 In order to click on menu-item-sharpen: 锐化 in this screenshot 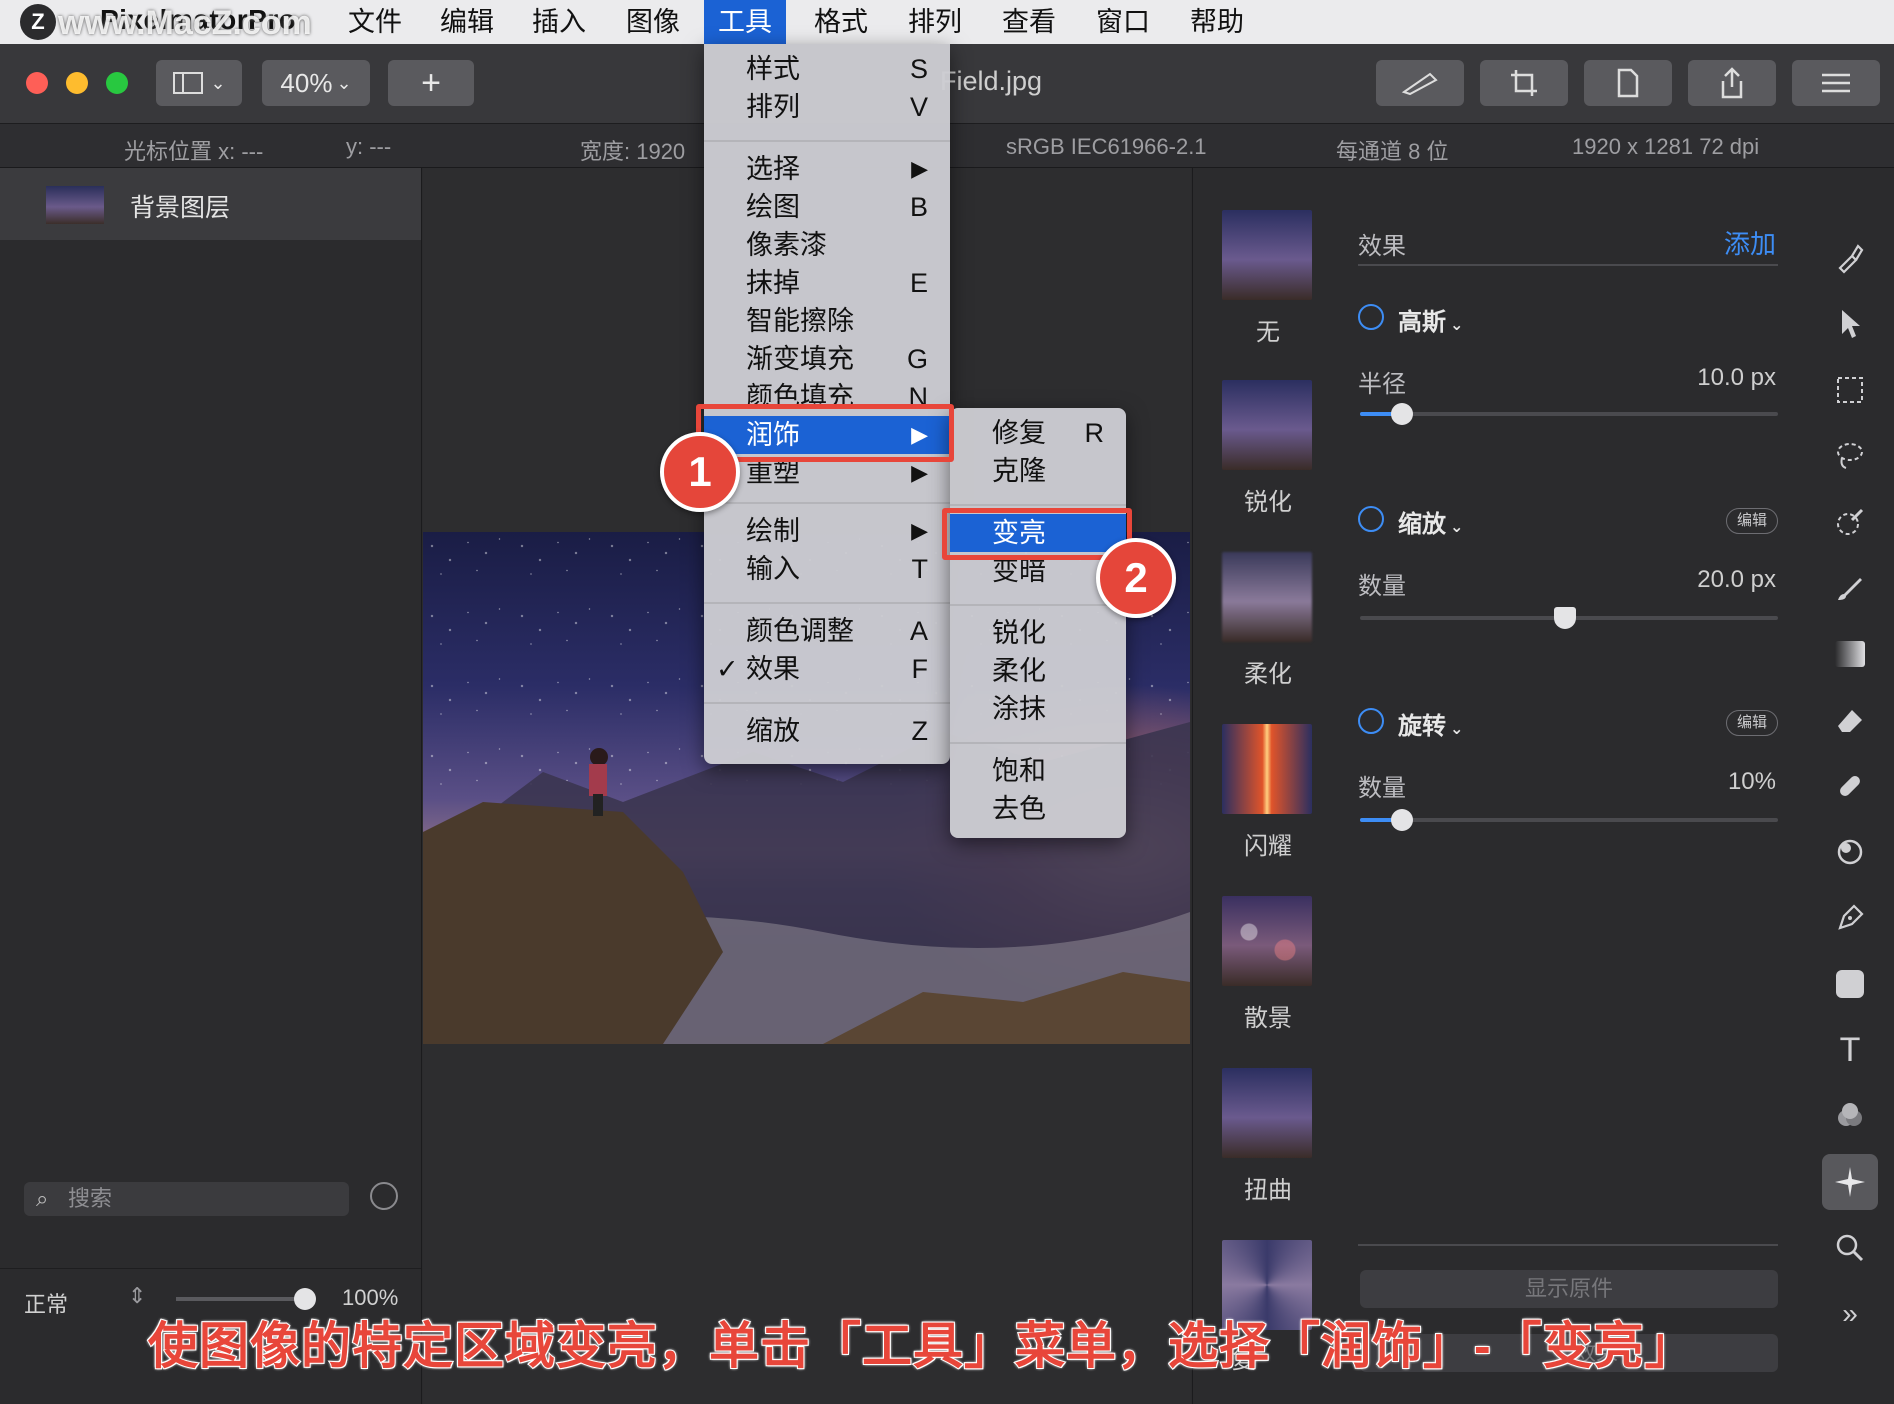, I will do `click(1038, 633)`.